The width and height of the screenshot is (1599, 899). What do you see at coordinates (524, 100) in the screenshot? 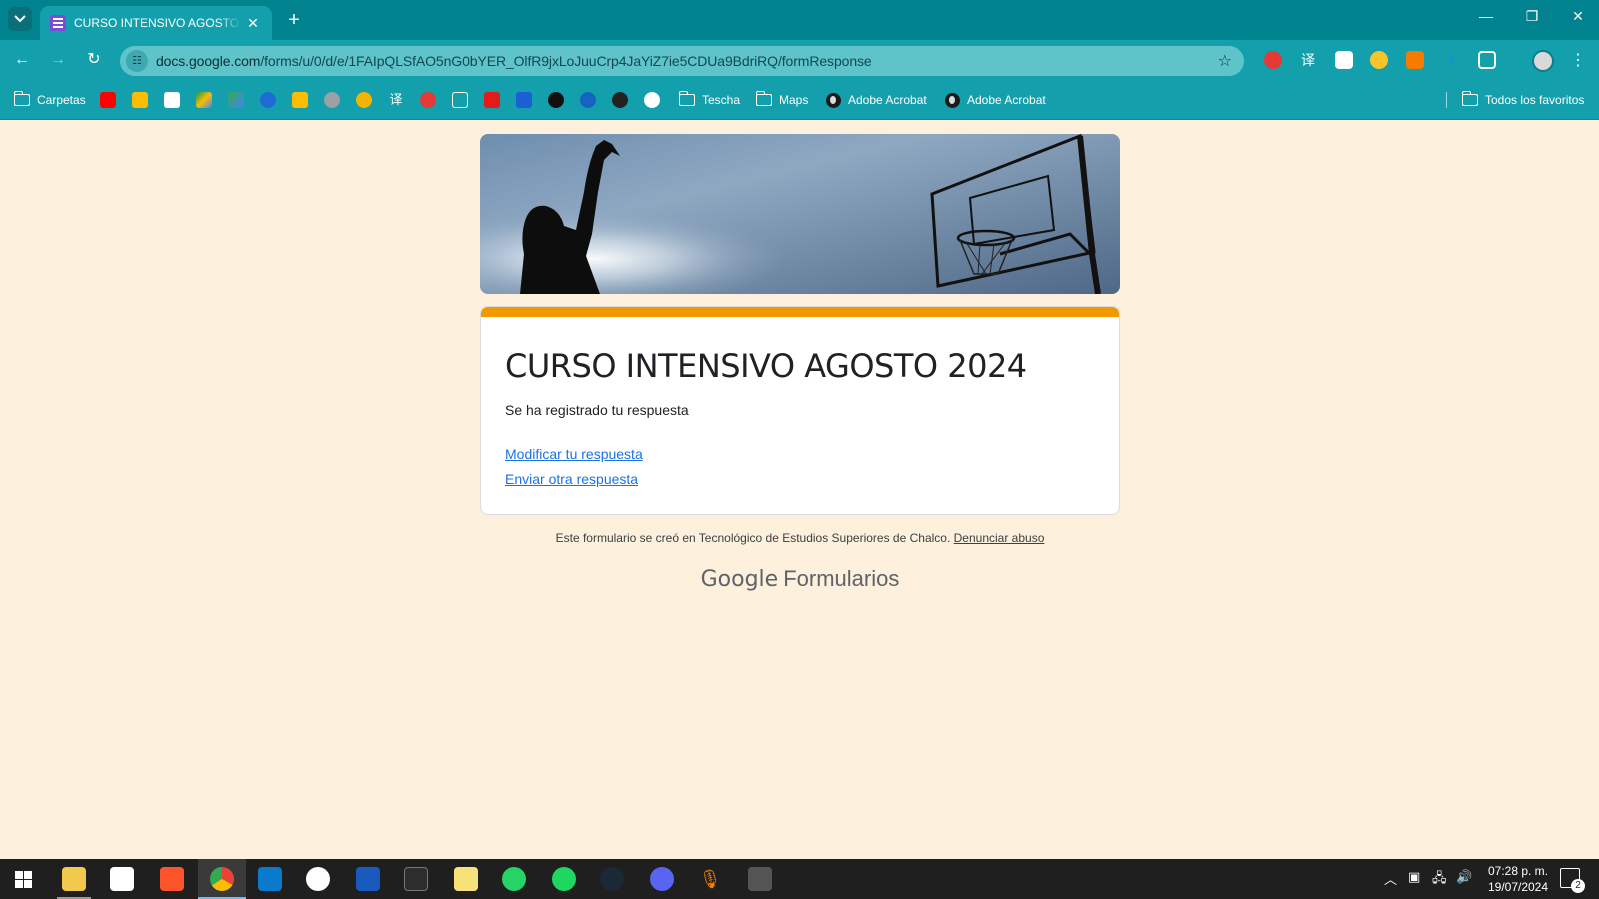
I see `tiles-app-icon` at bounding box center [524, 100].